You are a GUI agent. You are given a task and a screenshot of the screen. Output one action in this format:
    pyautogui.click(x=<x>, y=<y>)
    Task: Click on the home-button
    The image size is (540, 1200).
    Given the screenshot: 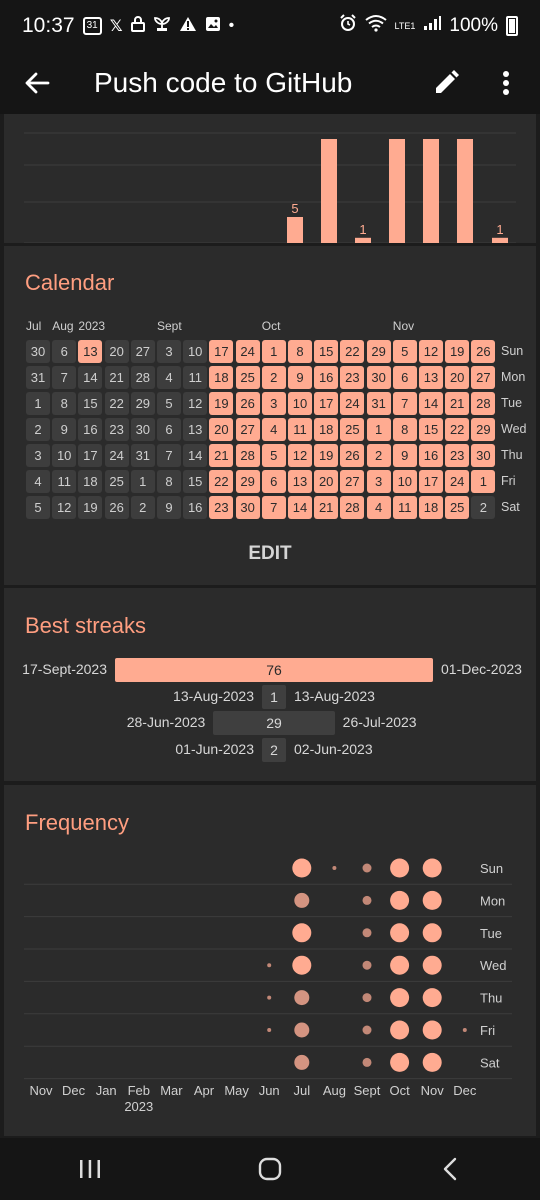 What is the action you would take?
    pyautogui.click(x=270, y=1169)
    